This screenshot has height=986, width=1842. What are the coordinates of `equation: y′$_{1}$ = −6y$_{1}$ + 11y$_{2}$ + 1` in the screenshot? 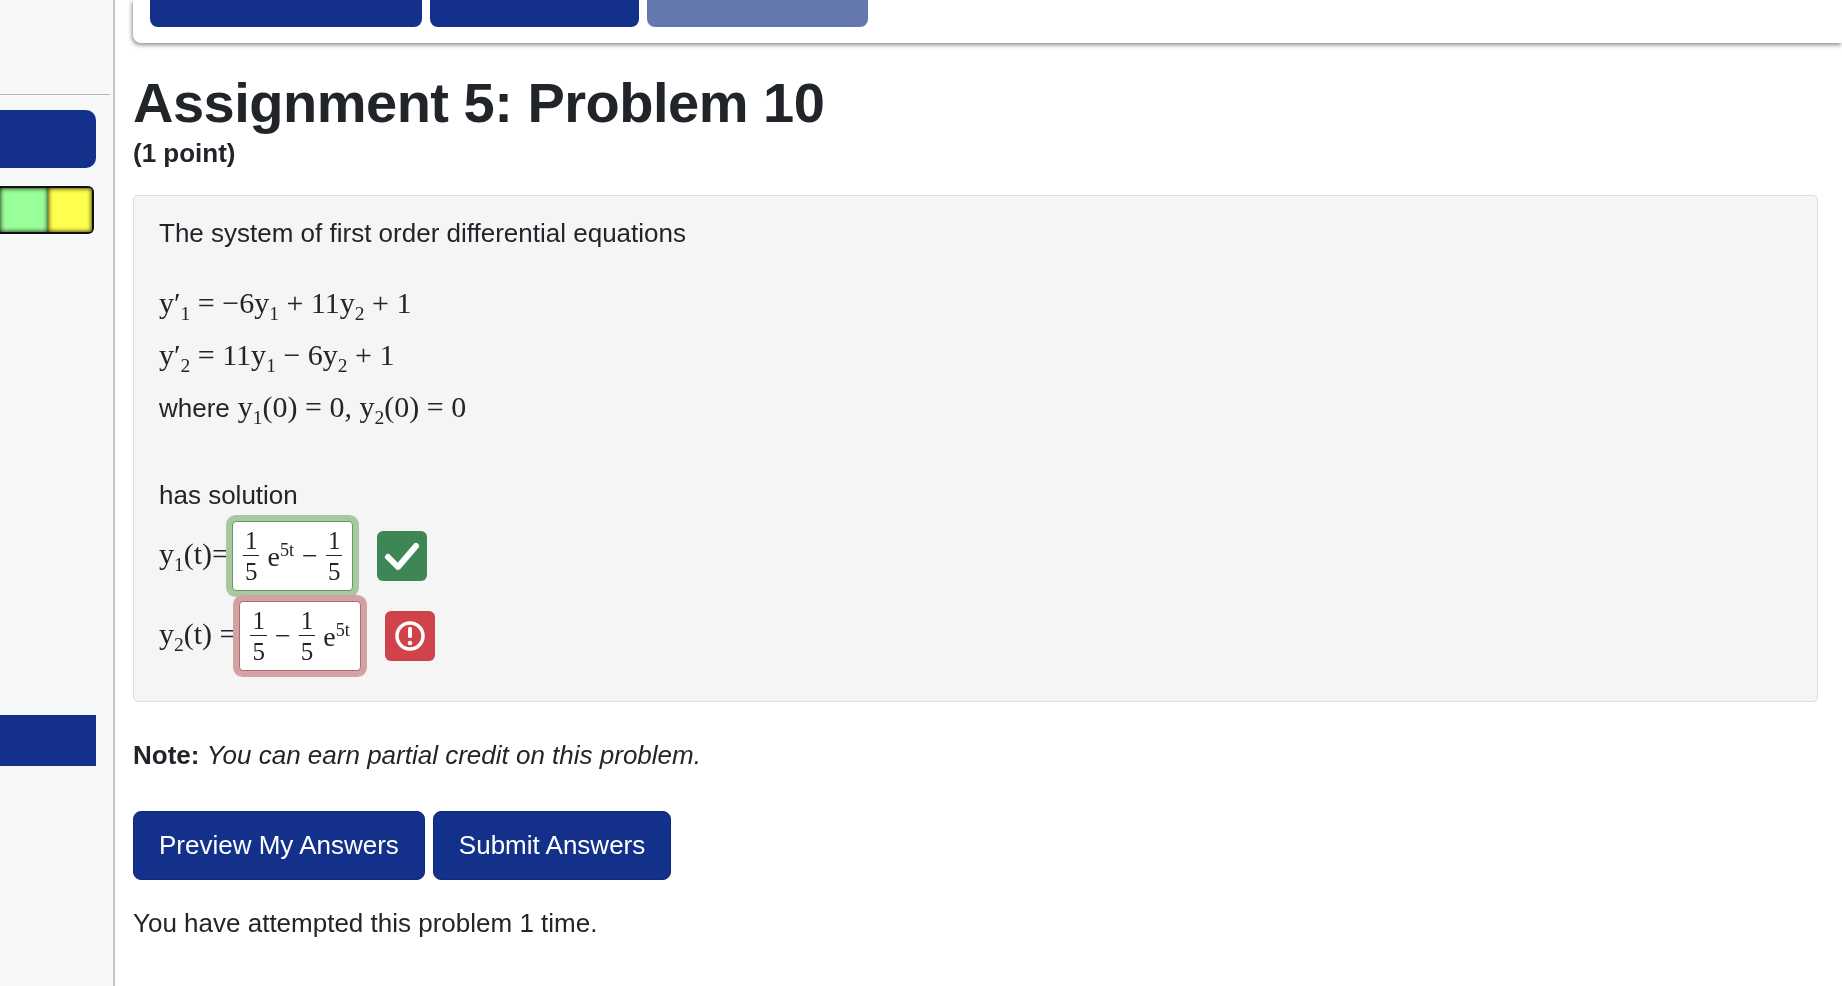 It's located at (286, 306).